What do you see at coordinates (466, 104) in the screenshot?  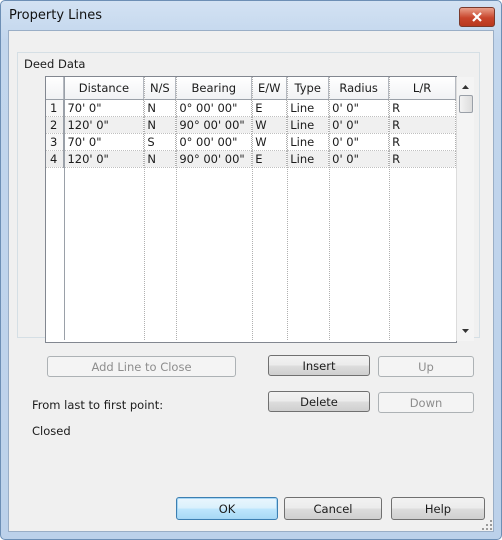 I see `scroll-thumb` at bounding box center [466, 104].